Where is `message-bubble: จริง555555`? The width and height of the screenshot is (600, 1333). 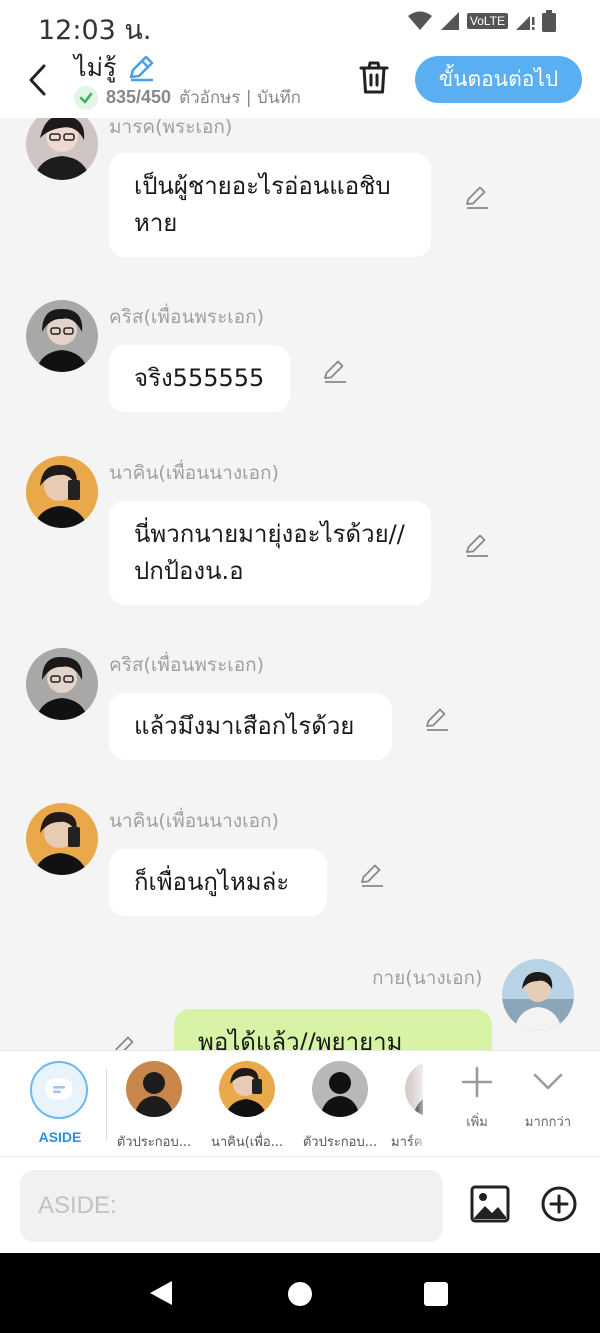 message-bubble: จริง555555 is located at coordinates (199, 378).